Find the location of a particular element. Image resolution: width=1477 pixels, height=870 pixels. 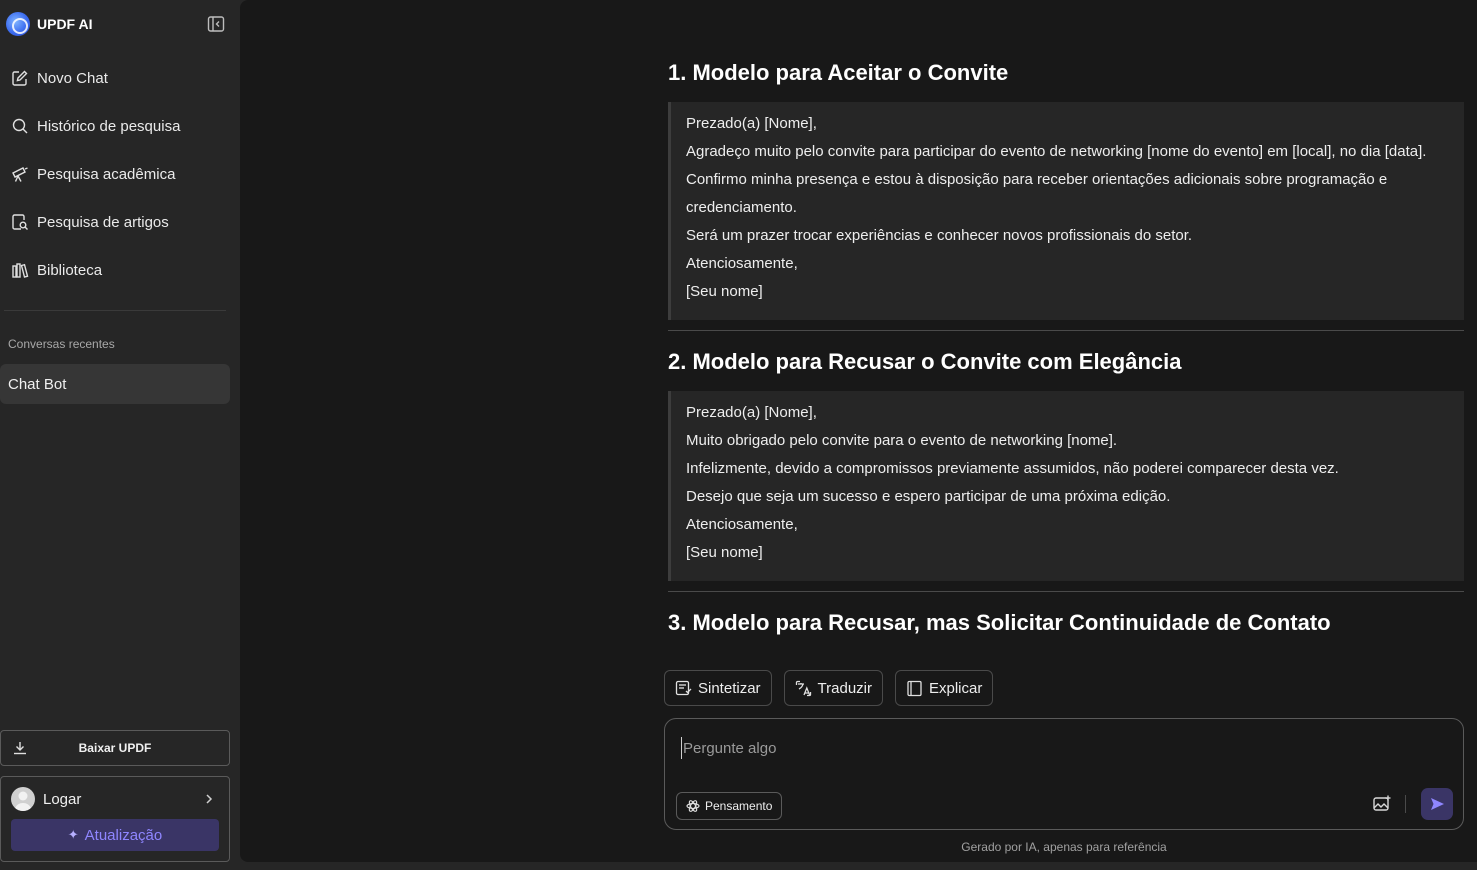

sidebar-item-label: Biblioteca is located at coordinates (70, 270).